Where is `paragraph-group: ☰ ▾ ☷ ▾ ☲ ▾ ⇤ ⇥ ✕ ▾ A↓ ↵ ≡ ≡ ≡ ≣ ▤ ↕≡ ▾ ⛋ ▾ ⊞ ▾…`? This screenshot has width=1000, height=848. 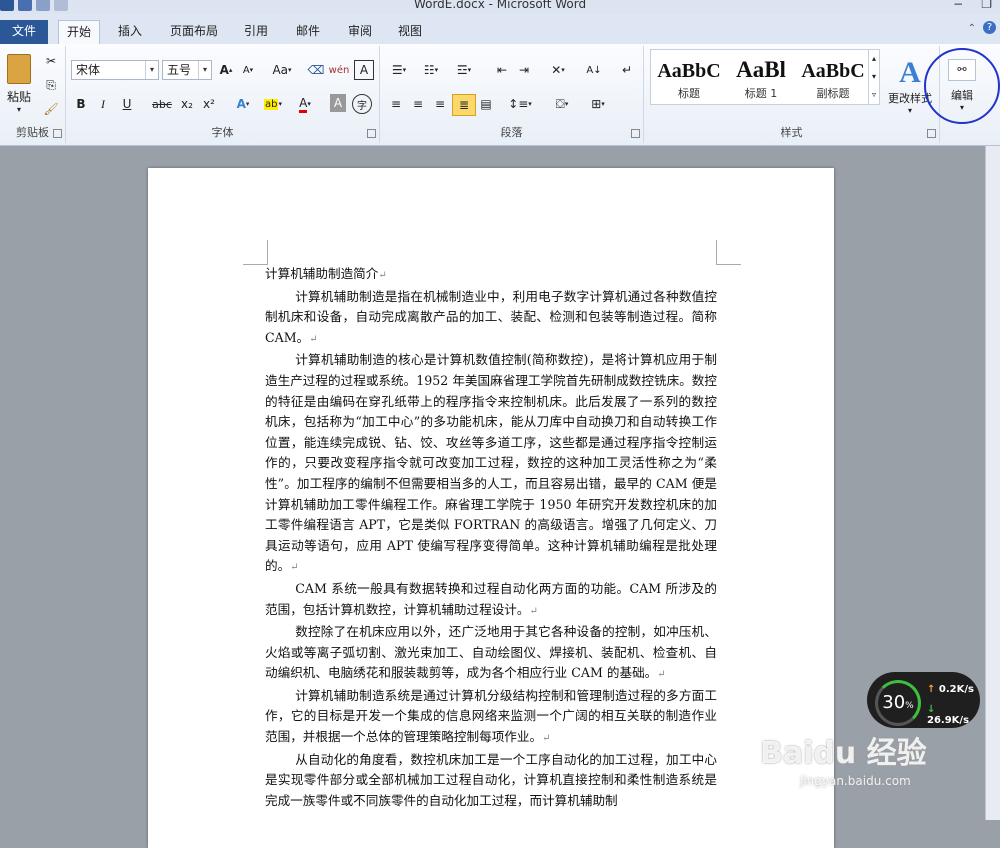 paragraph-group: ☰ ▾ ☷ ▾ ☲ ▾ ⇤ ⇥ ✕ ▾ A↓ ↵ ≡ ≡ ≡ ≣ ▤ ↕≡ ▾ ⛋ ▾ ⊞ ▾… is located at coordinates (512, 94).